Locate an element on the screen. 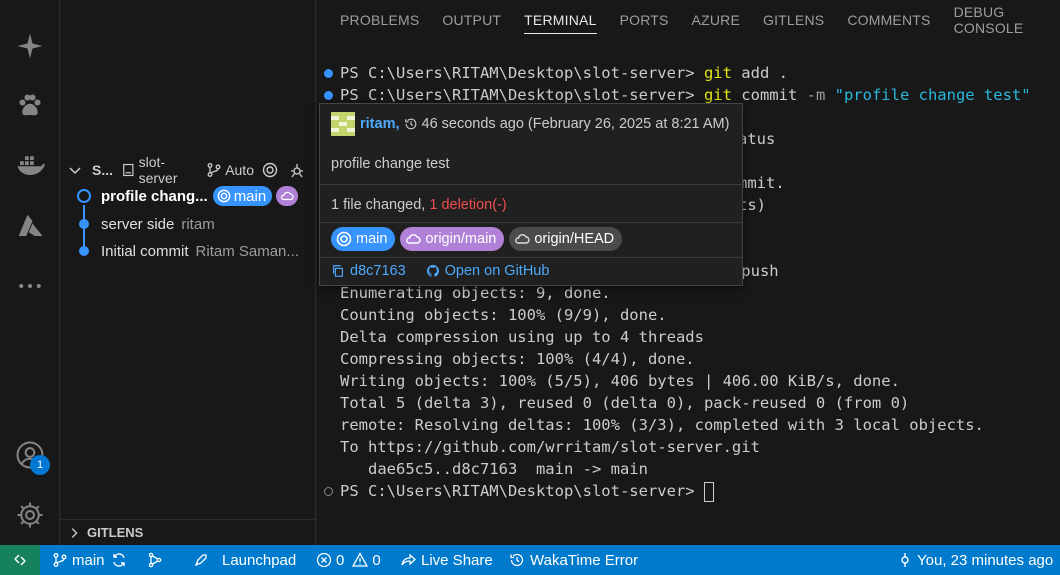 The image size is (1060, 575). branch-mode-selector: Auto is located at coordinates (230, 170).